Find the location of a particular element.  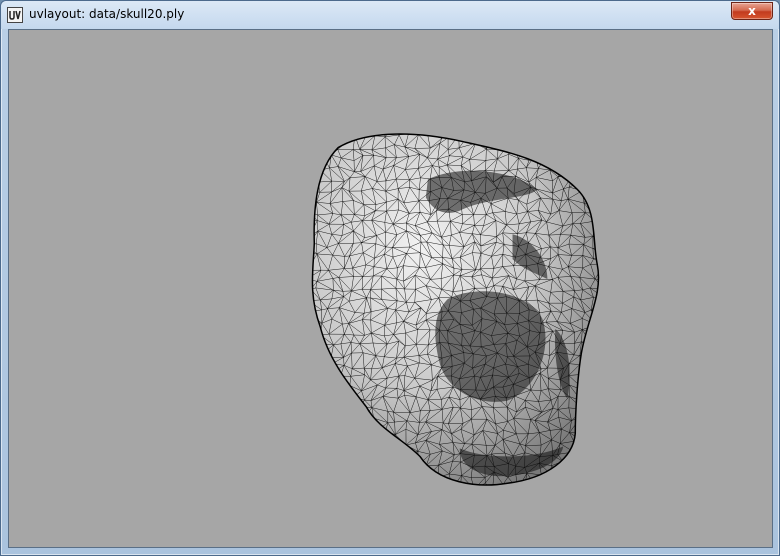

uv-app-icon is located at coordinates (15, 15).